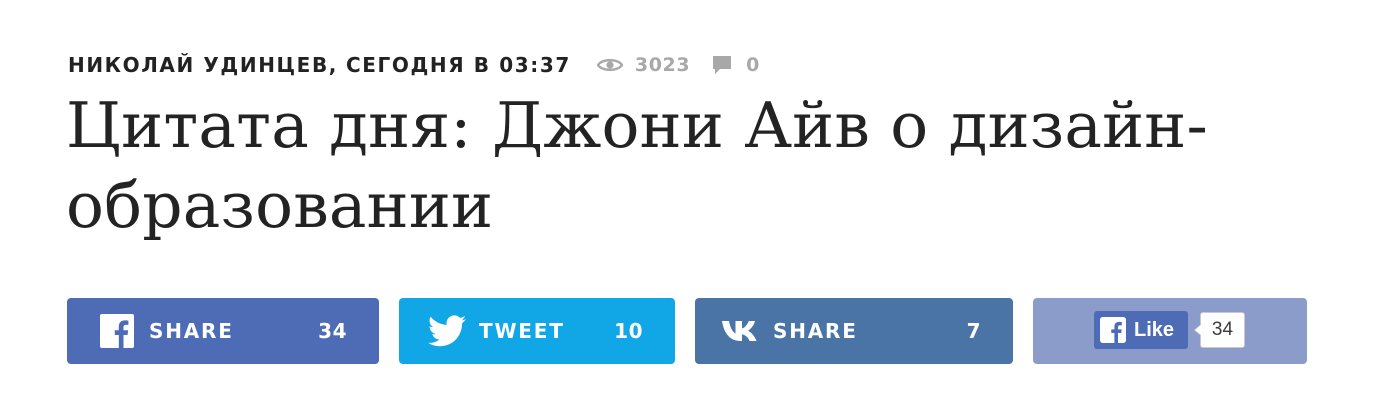  What do you see at coordinates (753, 65) in the screenshot?
I see `comments-count: 0` at bounding box center [753, 65].